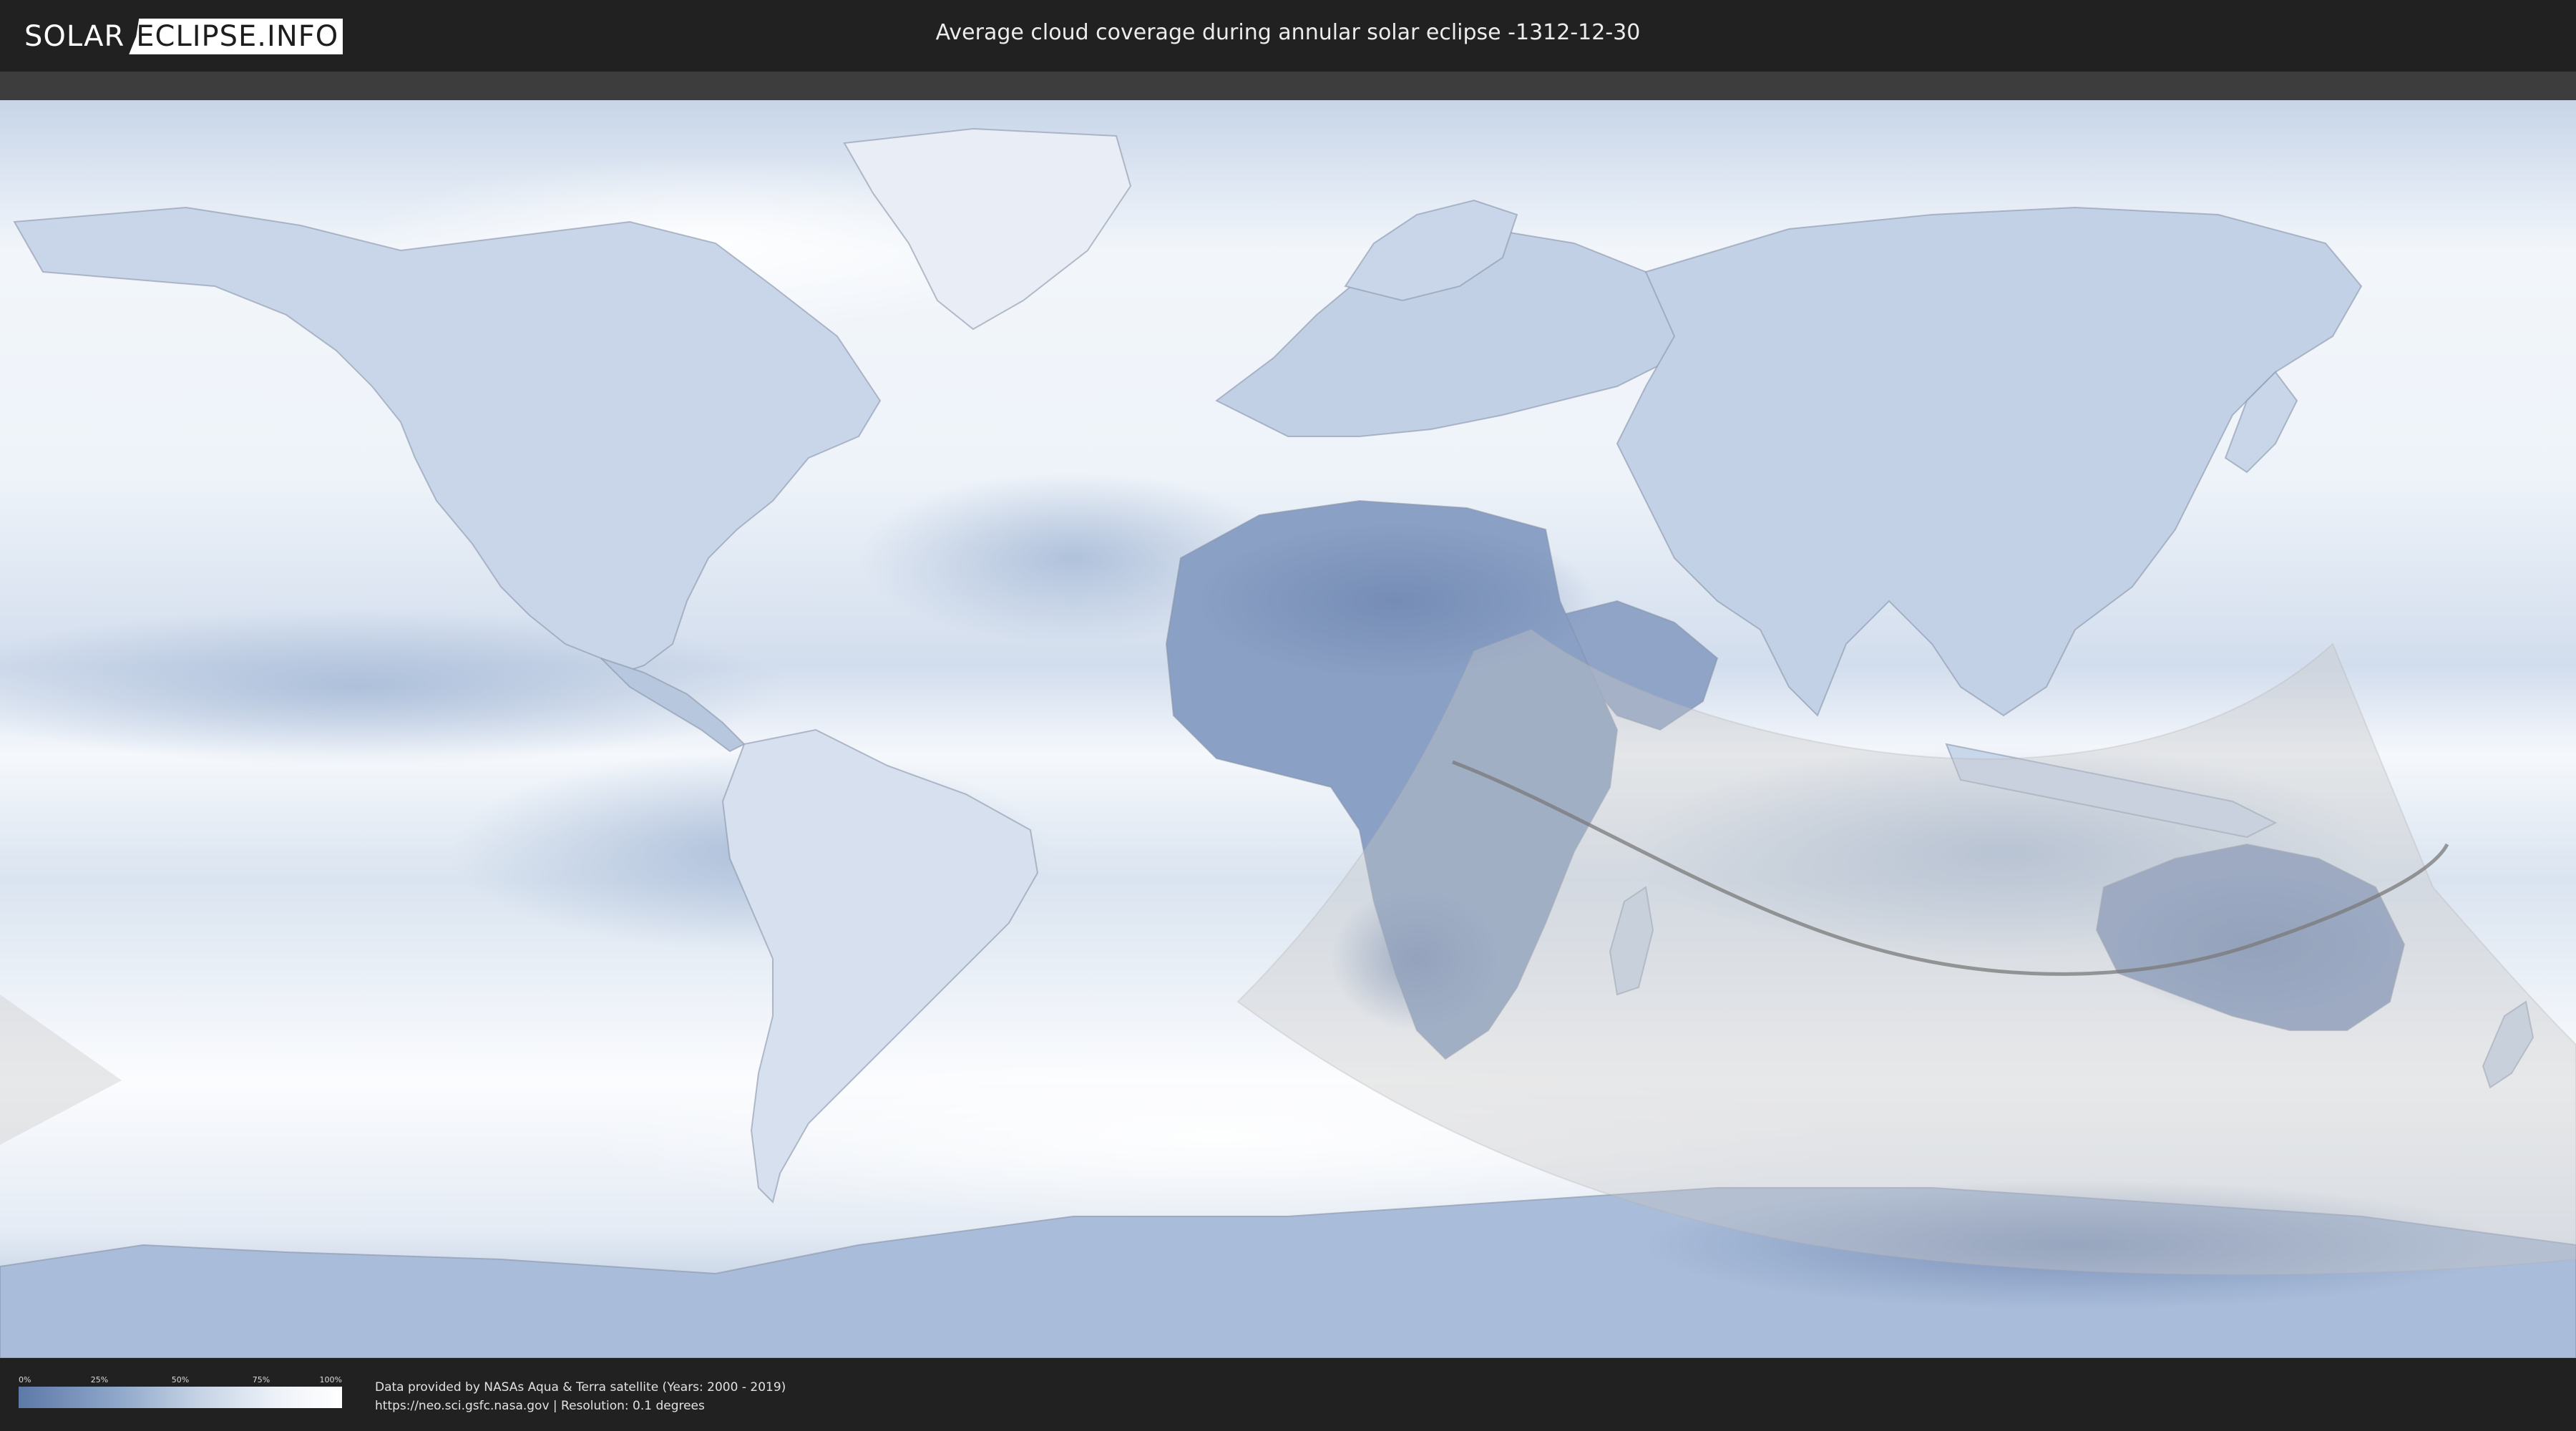 The width and height of the screenshot is (2576, 1431). Describe the element at coordinates (180, 1397) in the screenshot. I see `legend-color-bar` at that location.